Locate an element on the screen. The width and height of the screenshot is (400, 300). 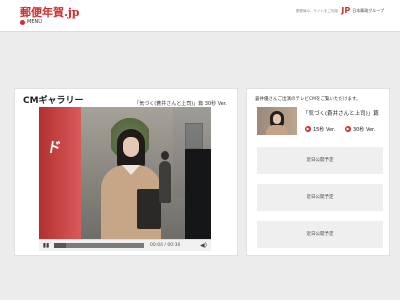
play-icon: ▮▮ is located at coordinates (46, 246).